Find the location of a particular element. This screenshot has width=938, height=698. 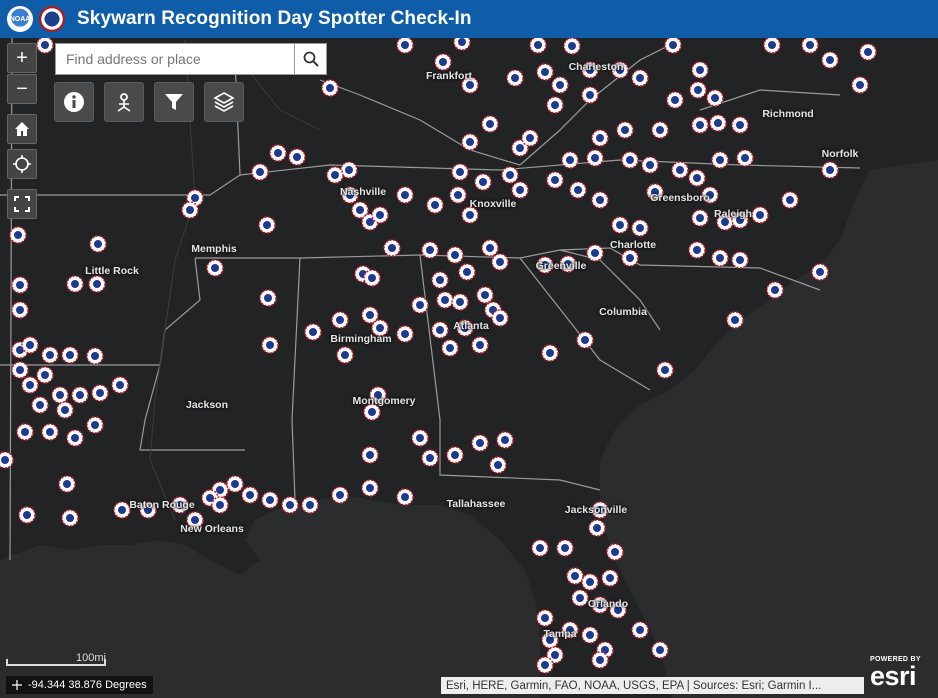

zoom-in-button: + is located at coordinates (22, 58).